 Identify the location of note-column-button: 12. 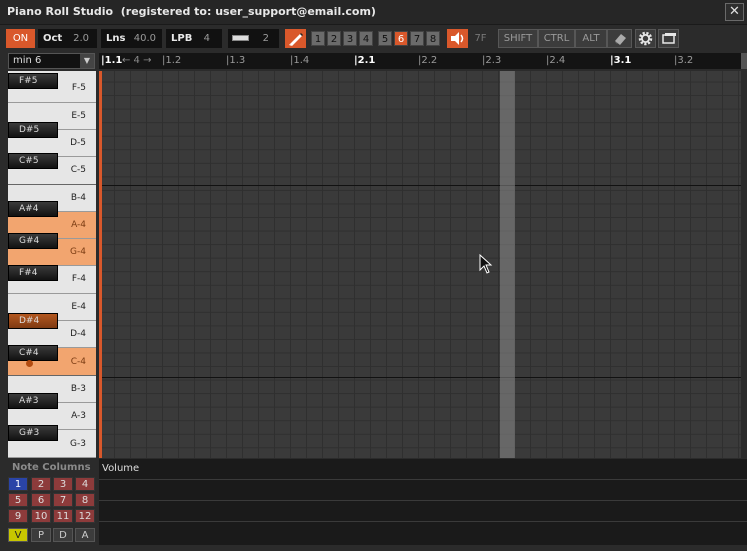
(85, 516).